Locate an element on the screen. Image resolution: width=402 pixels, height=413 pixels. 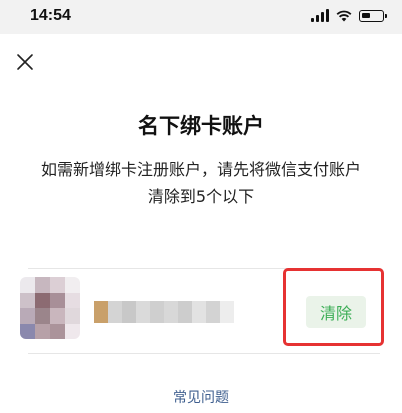
highlight-annotation is located at coordinates (333, 307).